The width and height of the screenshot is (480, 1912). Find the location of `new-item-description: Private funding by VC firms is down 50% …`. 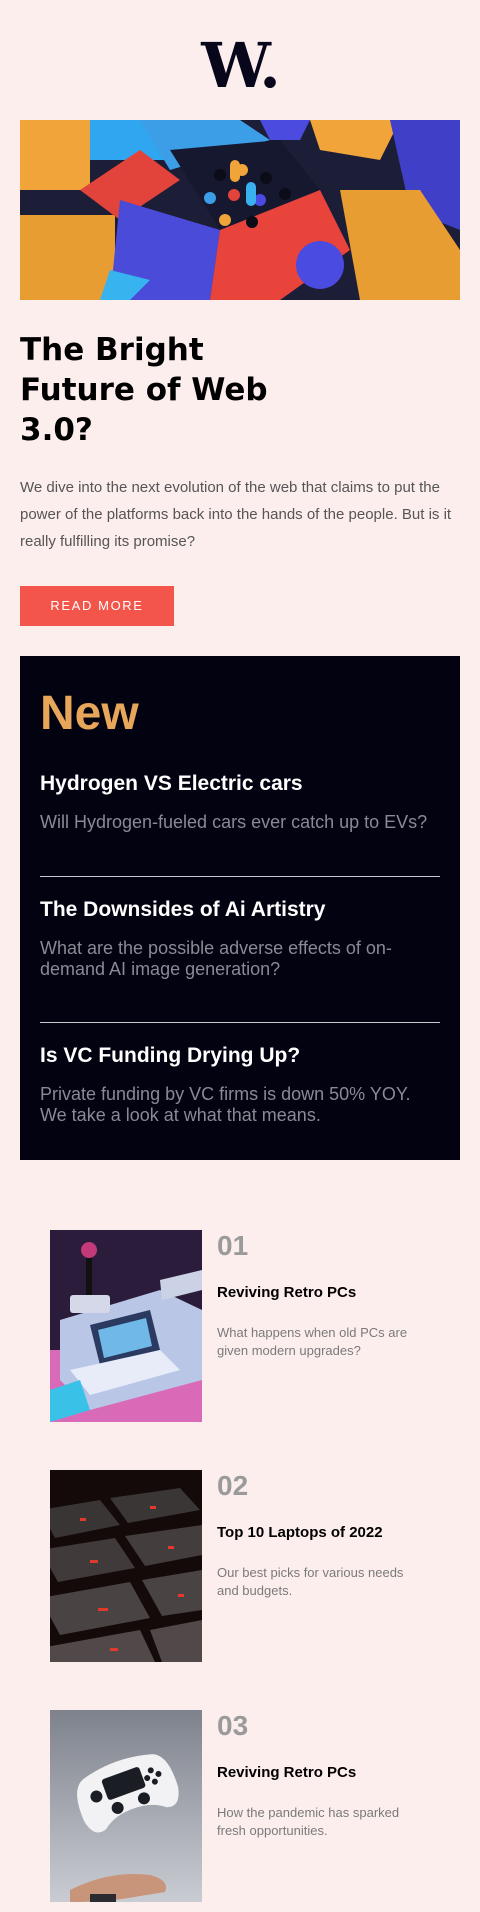

new-item-description: Private funding by VC firms is down 50% … is located at coordinates (225, 1104).